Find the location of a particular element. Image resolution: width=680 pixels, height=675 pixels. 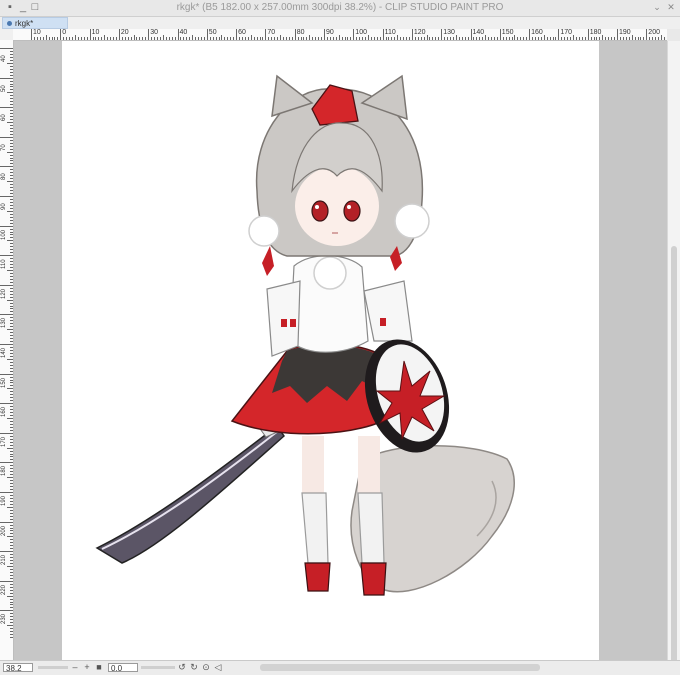

zoom-slider is located at coordinates (53, 667).